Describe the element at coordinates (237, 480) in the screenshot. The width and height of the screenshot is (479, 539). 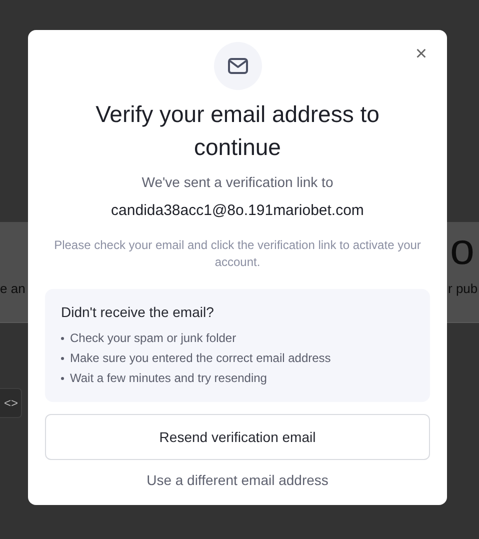
I see `different-email-link: Use a different email address` at that location.